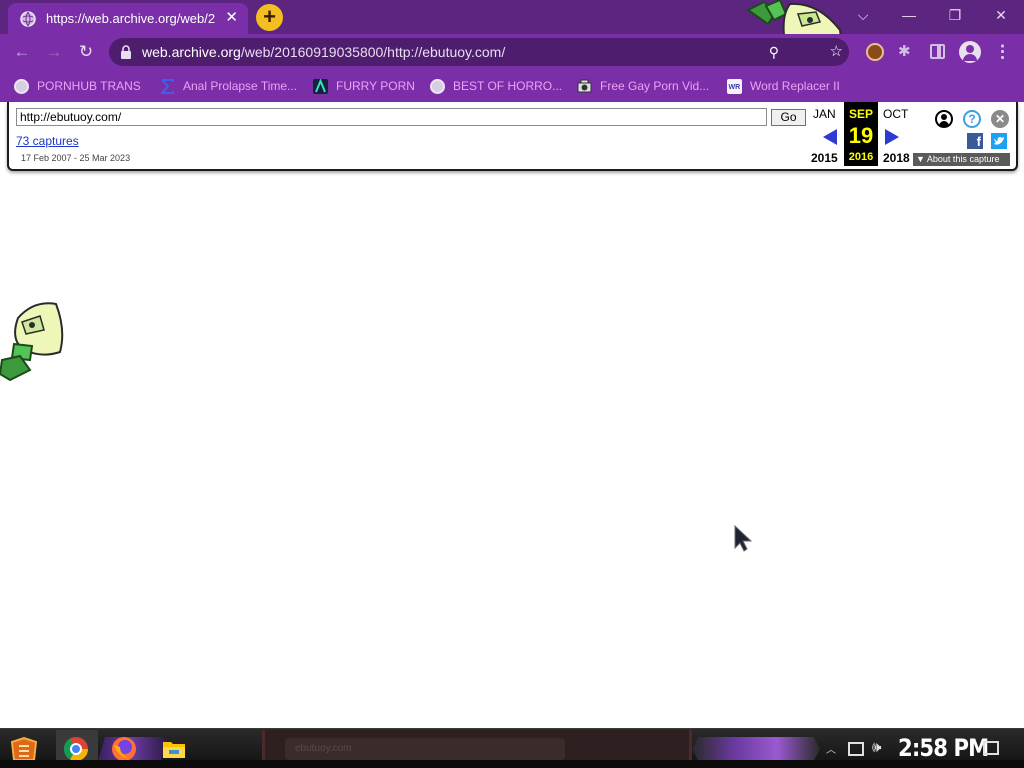 The image size is (1024, 768). Describe the element at coordinates (1000, 119) in the screenshot. I see `close-toolbar-icon: ✕` at that location.